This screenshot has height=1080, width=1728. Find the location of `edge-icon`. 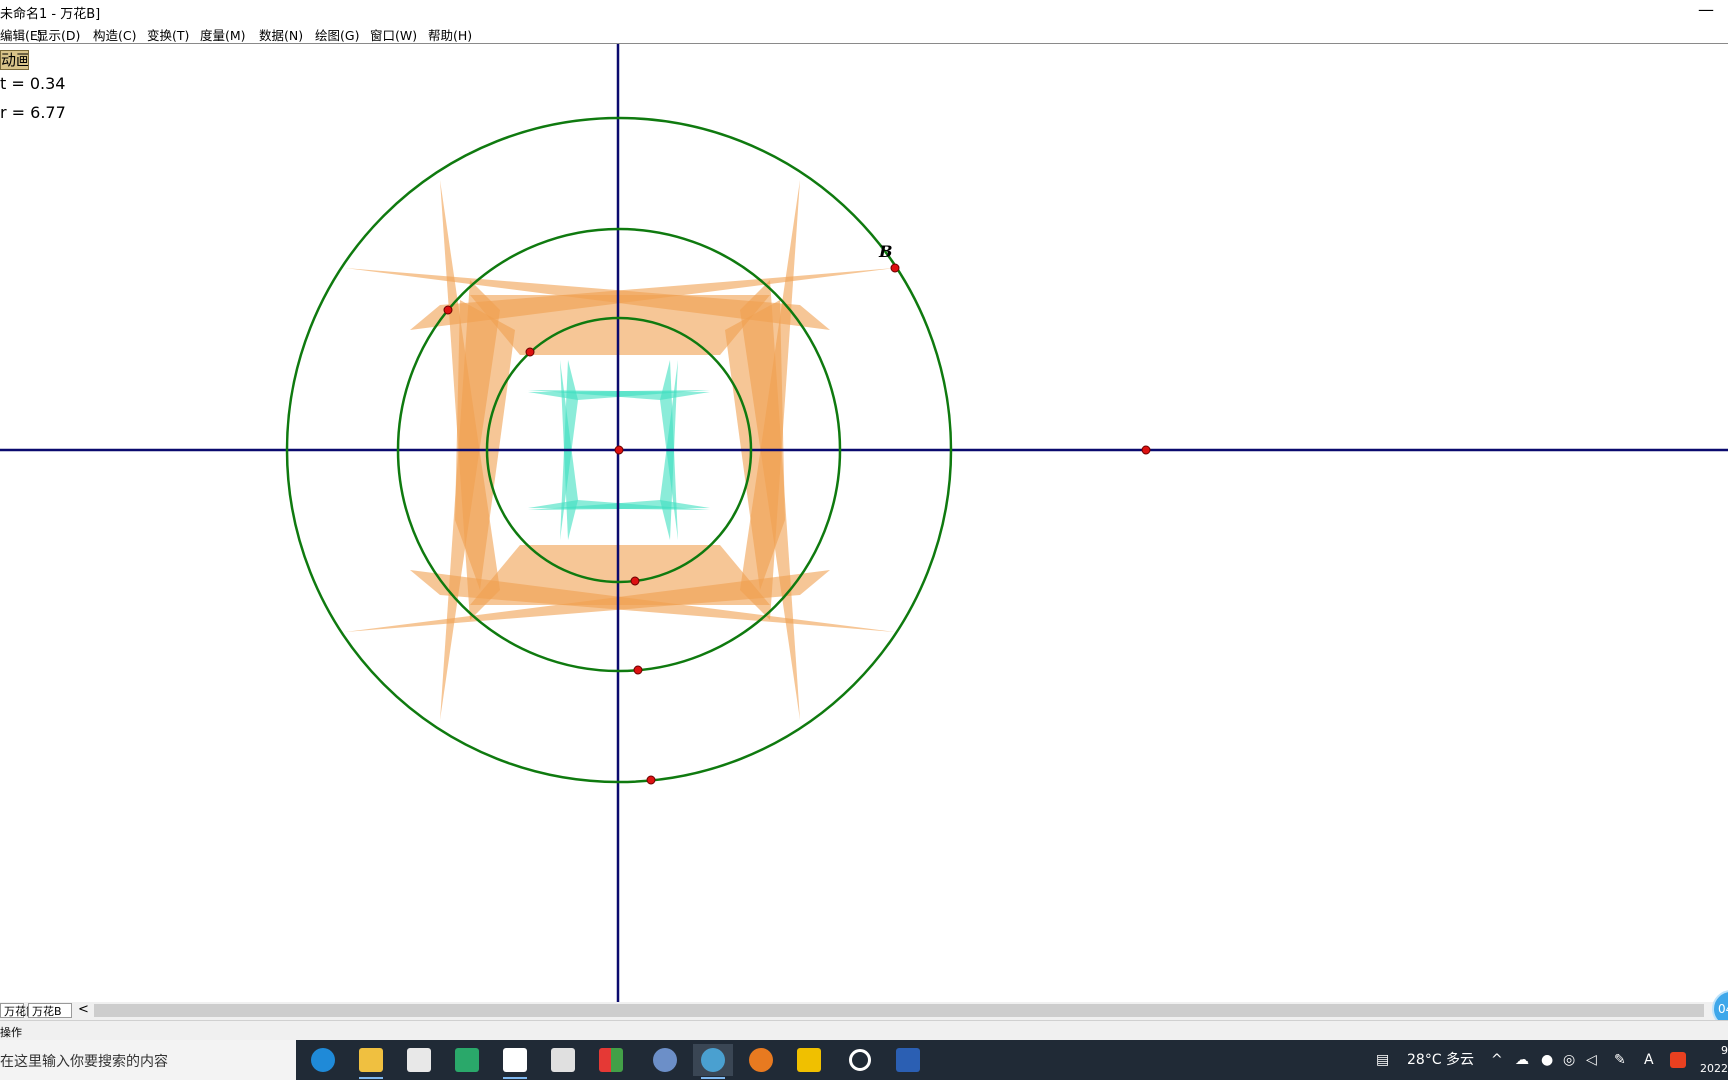

edge-icon is located at coordinates (323, 1060).